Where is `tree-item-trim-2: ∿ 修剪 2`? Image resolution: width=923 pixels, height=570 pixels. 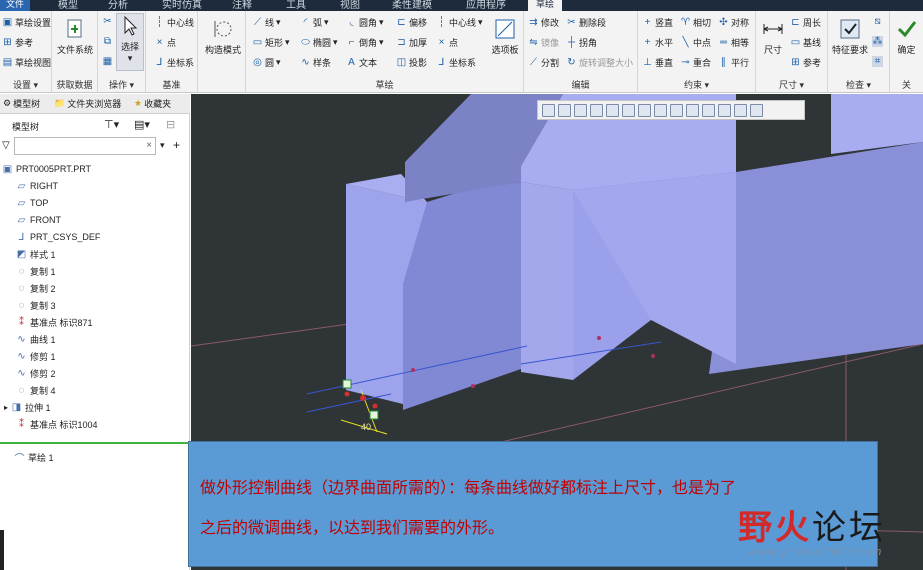 tree-item-trim-2: ∿ 修剪 2 is located at coordinates (35, 373).